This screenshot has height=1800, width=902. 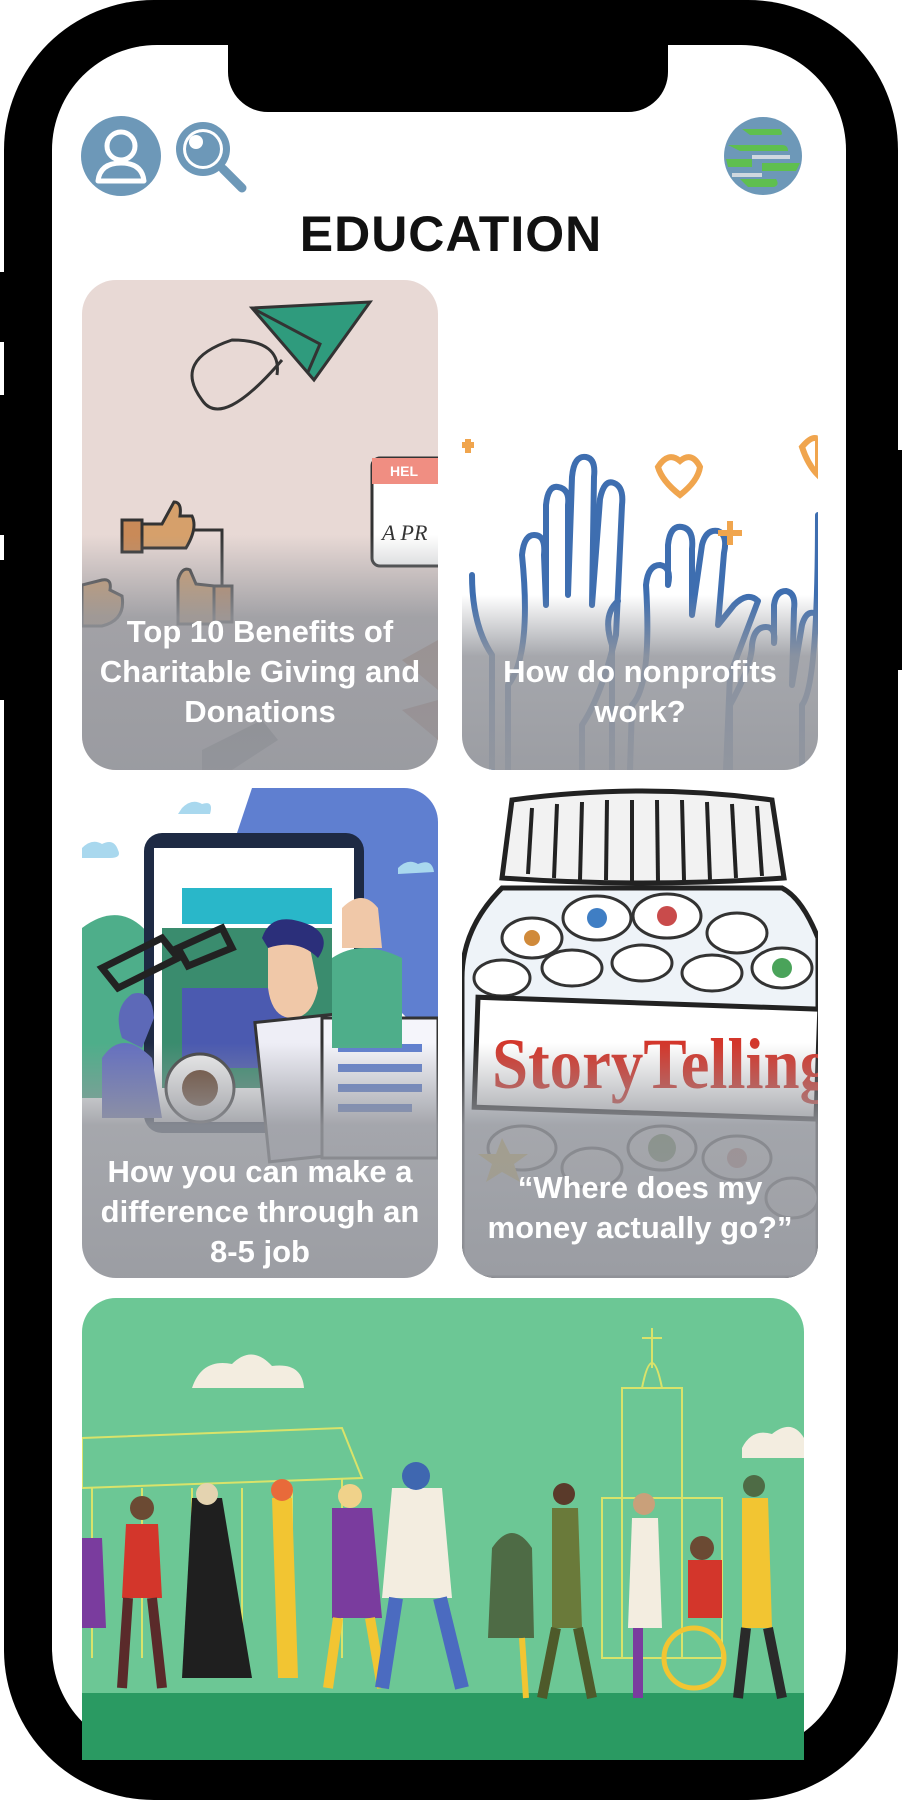 What do you see at coordinates (448, 76) in the screenshot?
I see `phone-notch` at bounding box center [448, 76].